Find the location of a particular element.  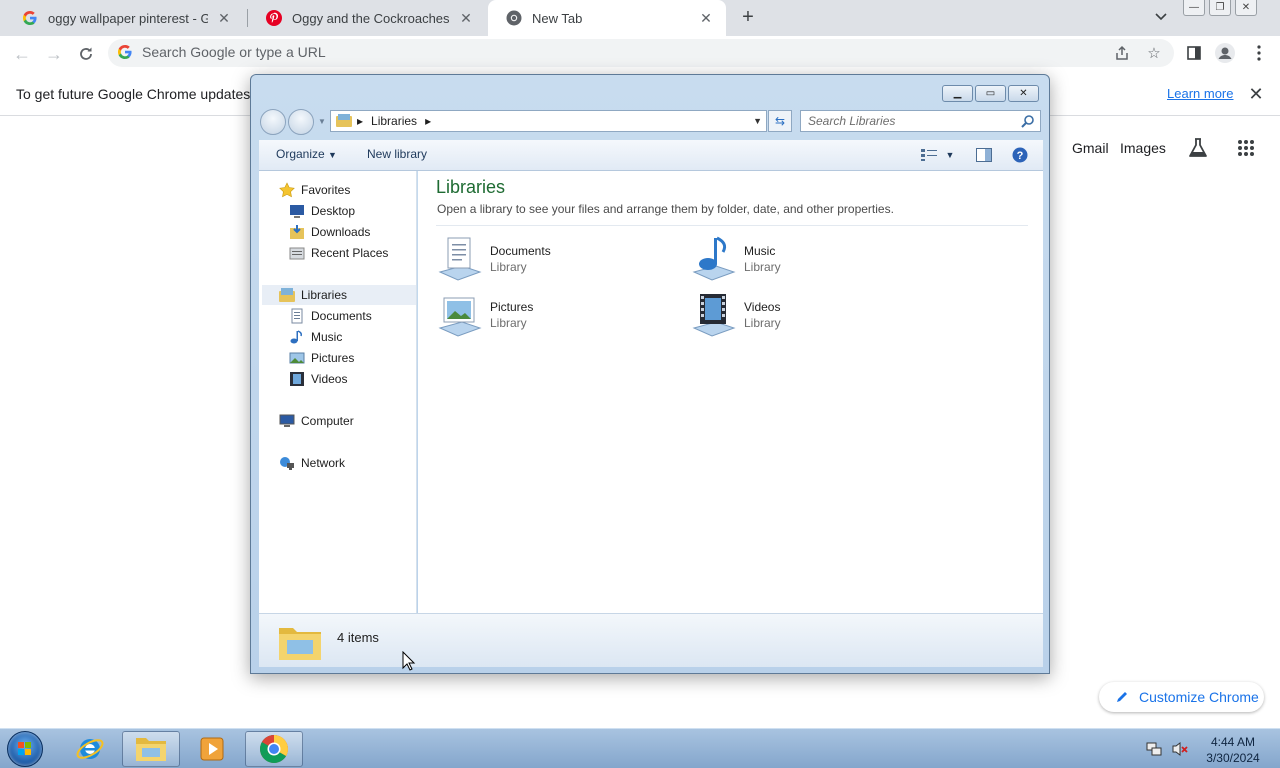

taskbar-media-player is located at coordinates (212, 749).